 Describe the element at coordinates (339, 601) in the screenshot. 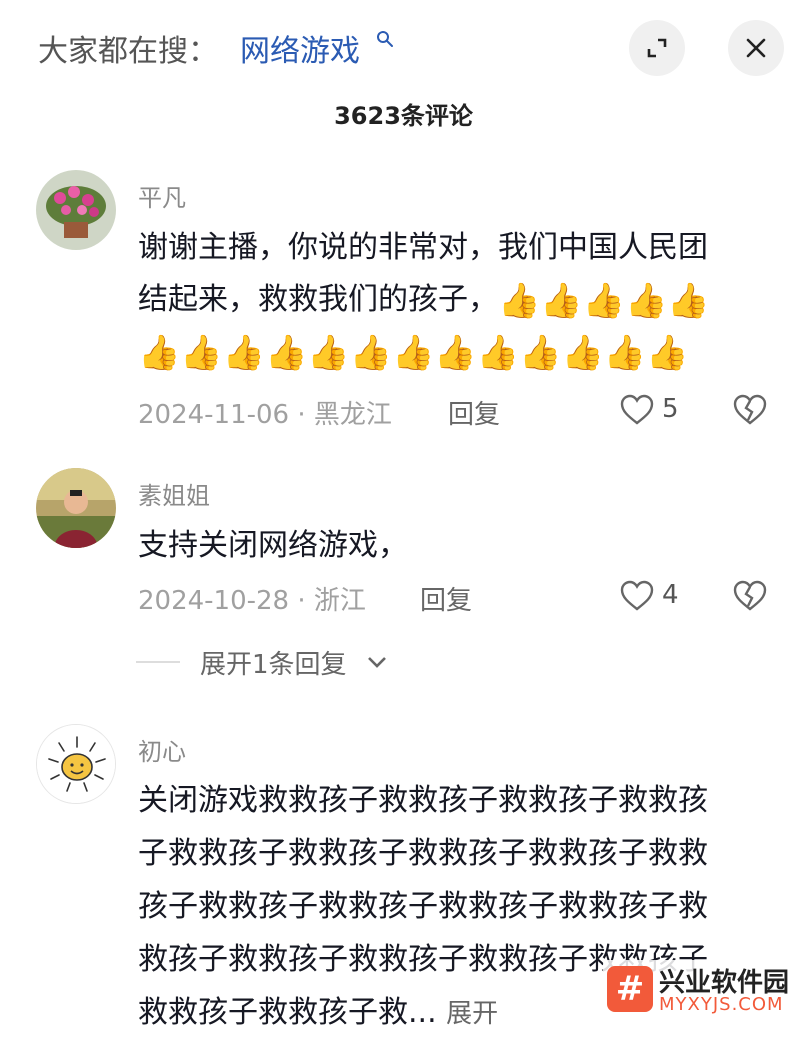

I see `comment-location: 浙江` at that location.